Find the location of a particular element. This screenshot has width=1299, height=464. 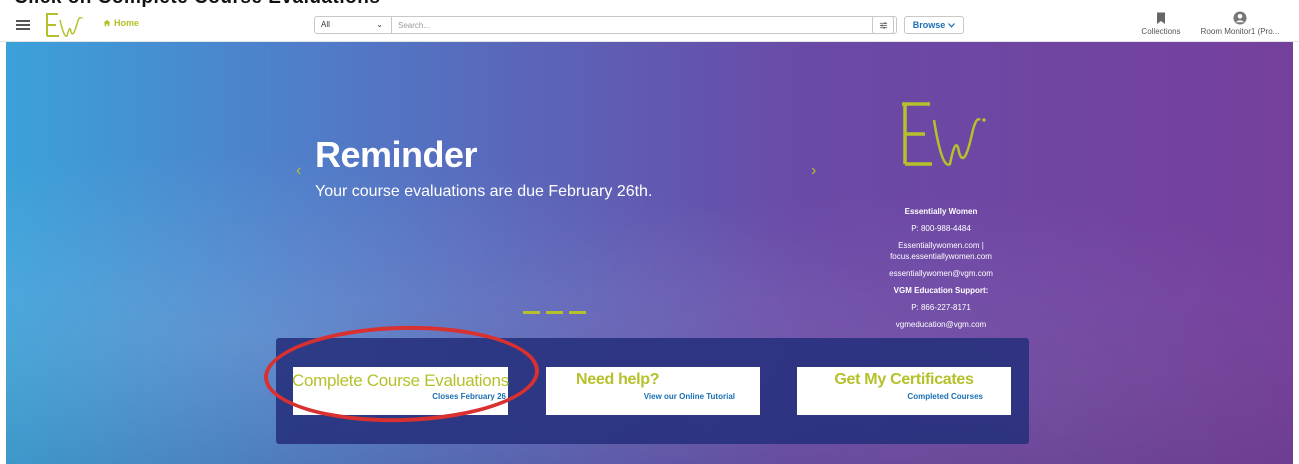

contact-site-focus: focus.essentiallywomen.com is located at coordinates (941, 256).